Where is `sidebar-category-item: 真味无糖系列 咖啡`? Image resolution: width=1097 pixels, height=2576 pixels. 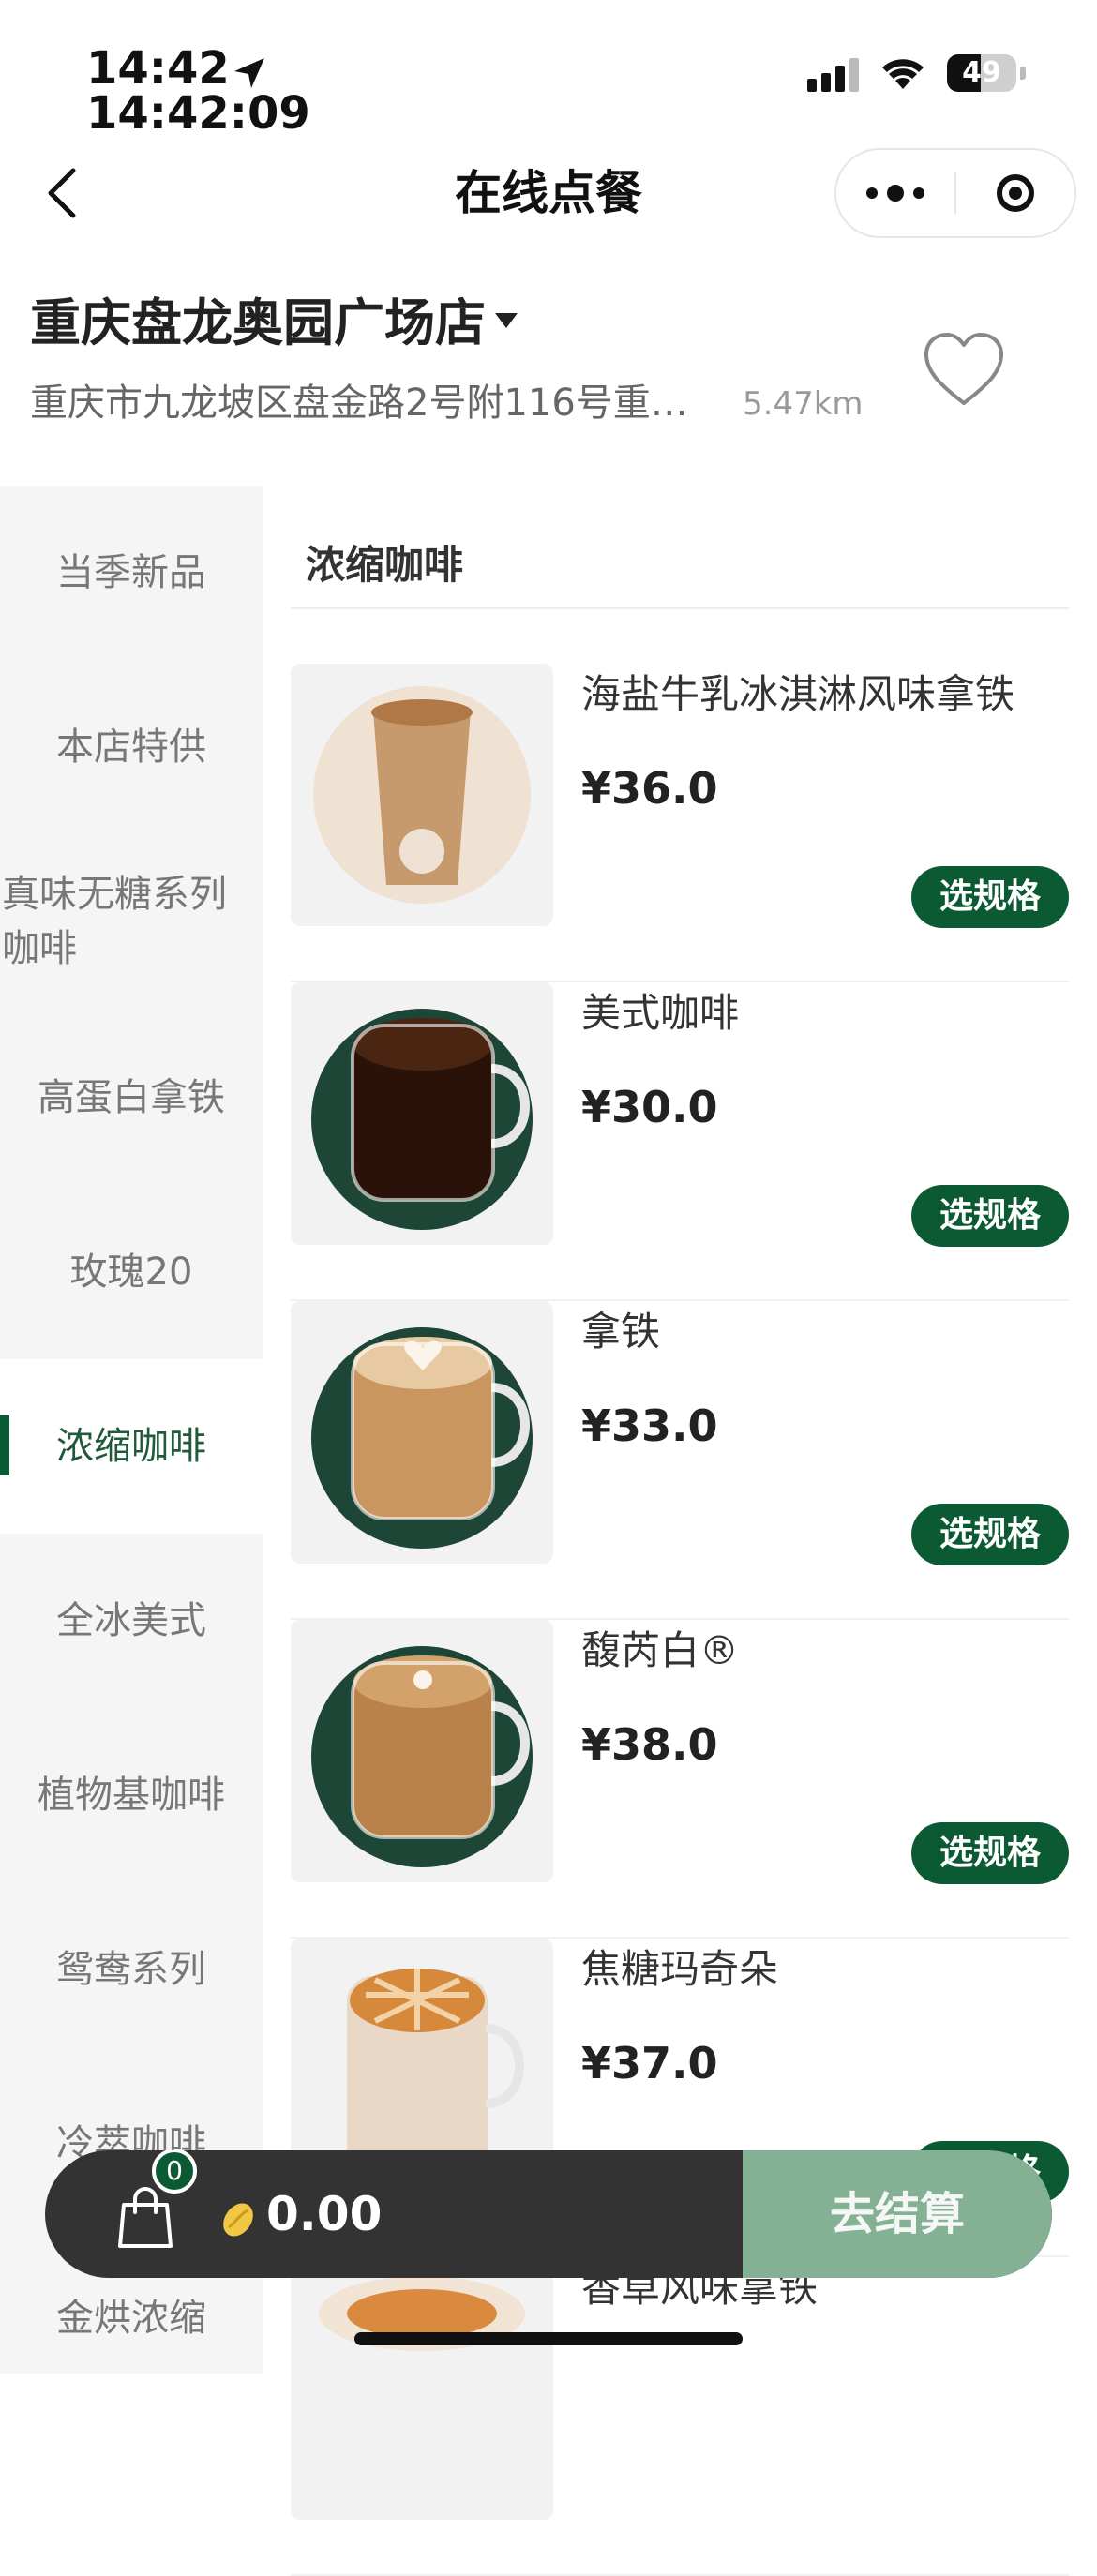
sidebar-category-item: 真味无糖系列 咖啡 is located at coordinates (132, 922).